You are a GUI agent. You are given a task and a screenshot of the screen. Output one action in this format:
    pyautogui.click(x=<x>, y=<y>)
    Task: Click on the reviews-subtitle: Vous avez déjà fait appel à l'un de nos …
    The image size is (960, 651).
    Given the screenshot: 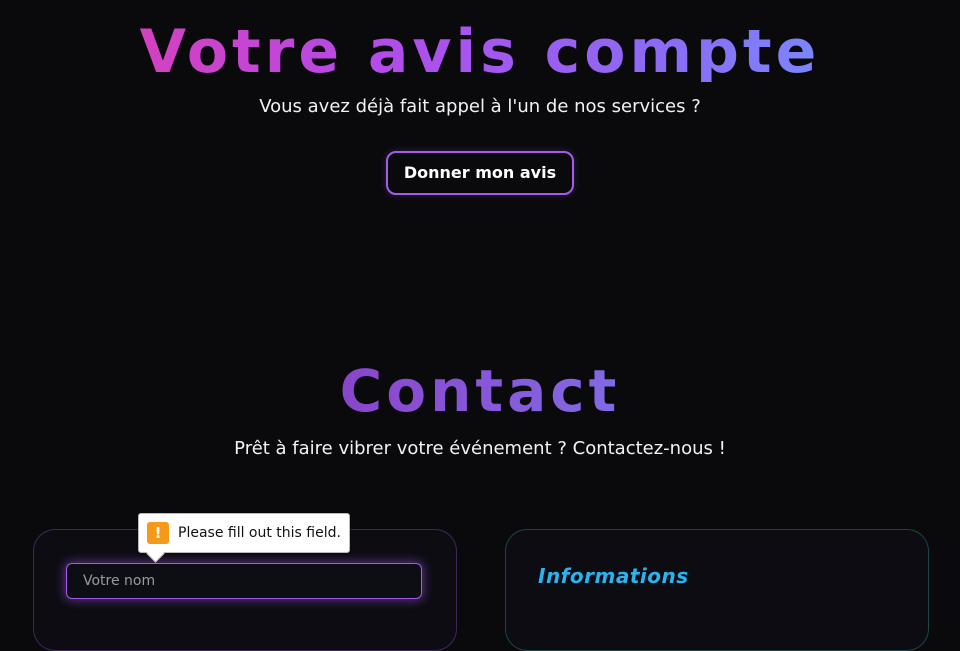 What is the action you would take?
    pyautogui.click(x=480, y=106)
    